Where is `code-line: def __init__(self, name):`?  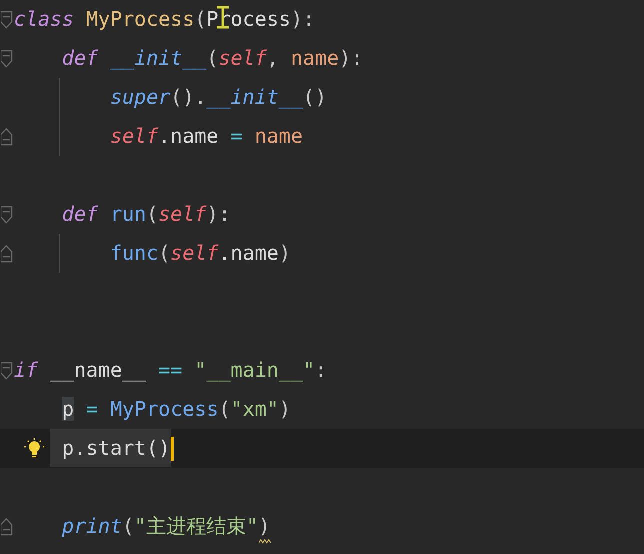
code-line: def __init__(self, name): is located at coordinates (212, 58).